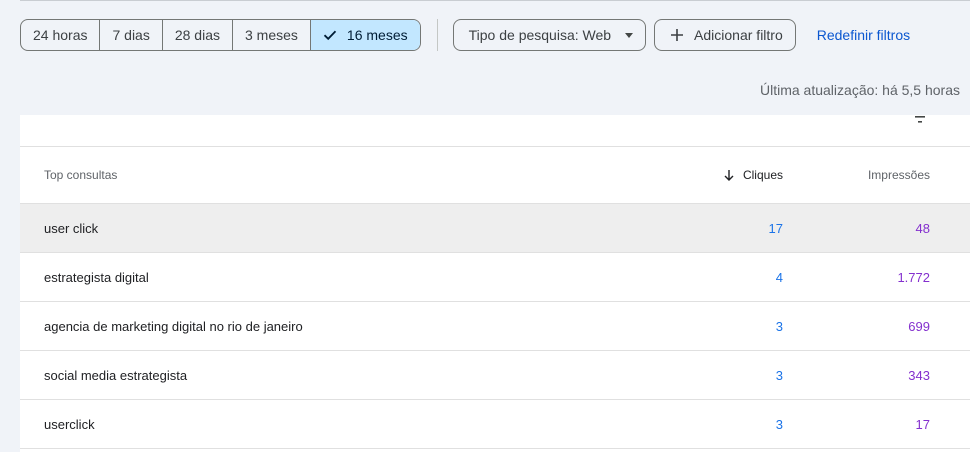 This screenshot has height=452, width=970. I want to click on search-type-label: Tipo de pesquisa: Web, so click(540, 35).